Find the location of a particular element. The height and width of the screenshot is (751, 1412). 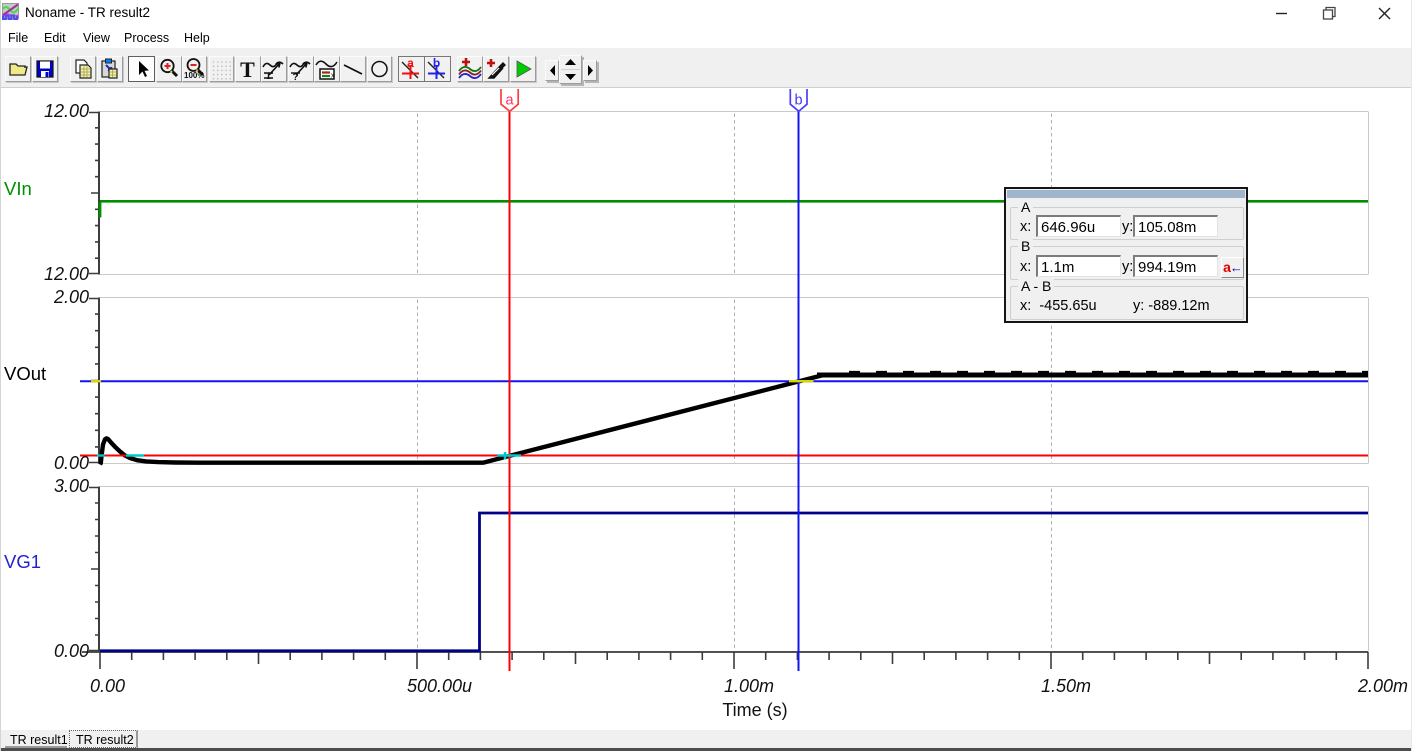

svg-text: b is located at coordinates (799, 101).